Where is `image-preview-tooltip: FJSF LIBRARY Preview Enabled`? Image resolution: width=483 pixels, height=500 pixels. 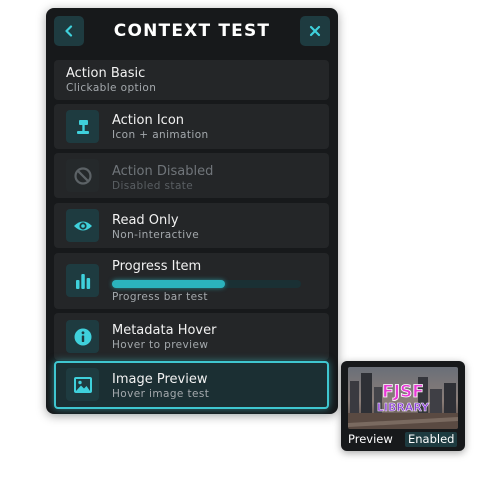
image-preview-tooltip: FJSF LIBRARY Preview Enabled is located at coordinates (403, 406).